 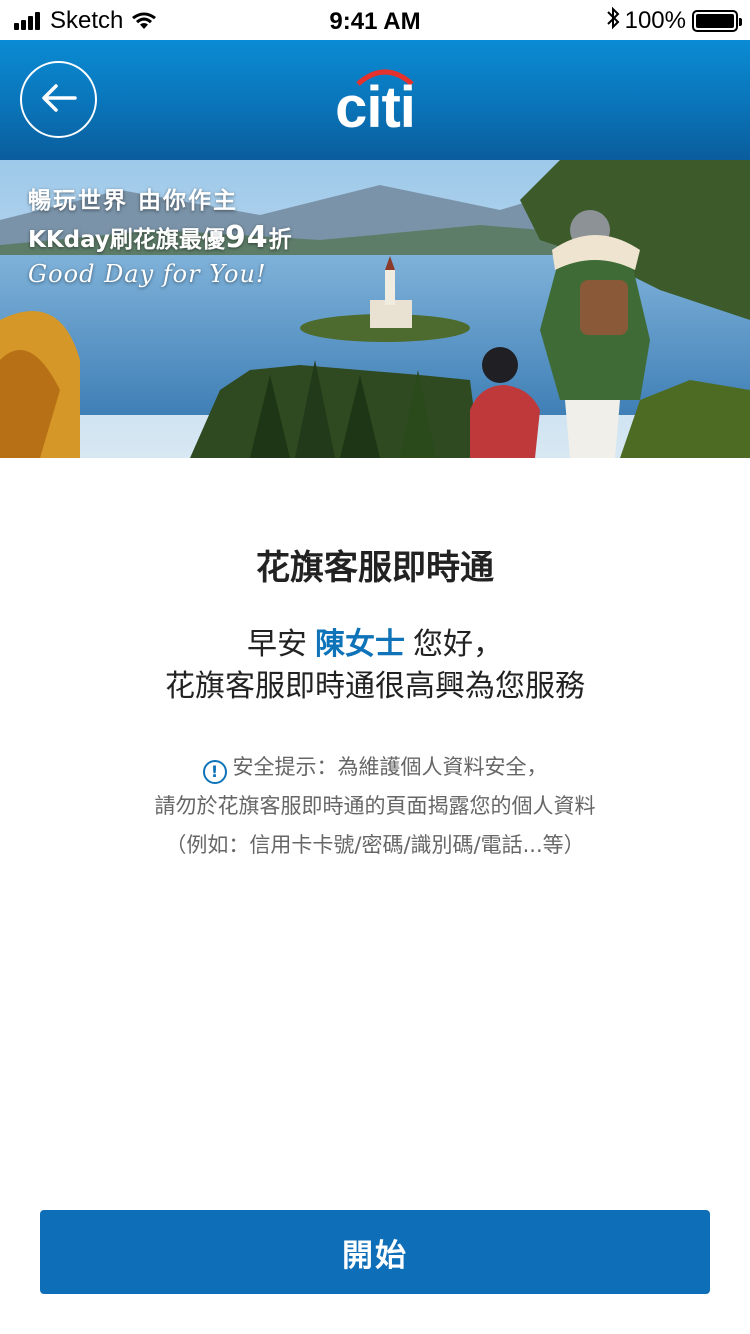 I want to click on back-button, so click(x=58, y=99).